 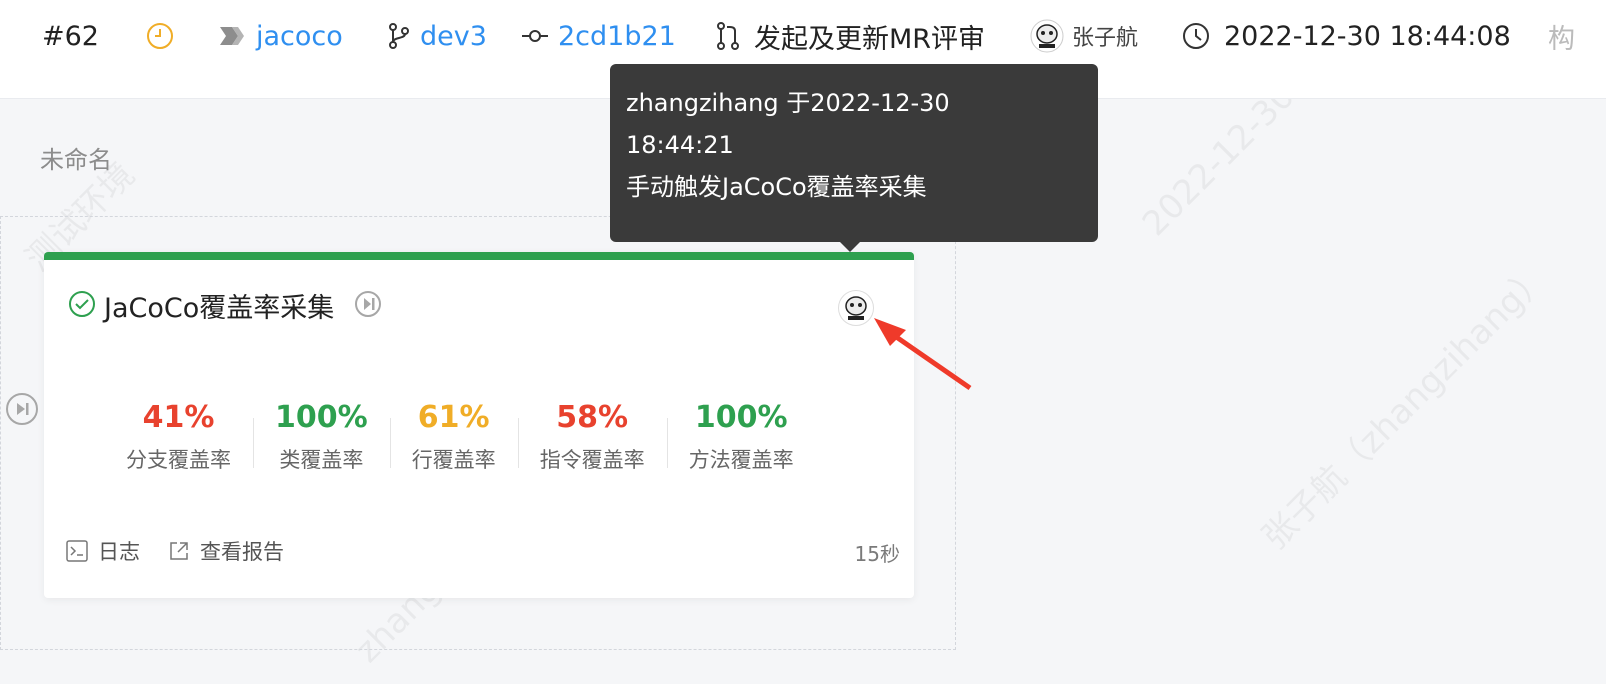 I want to click on job-title: JaCoCo覆盖率采集, so click(x=219, y=308).